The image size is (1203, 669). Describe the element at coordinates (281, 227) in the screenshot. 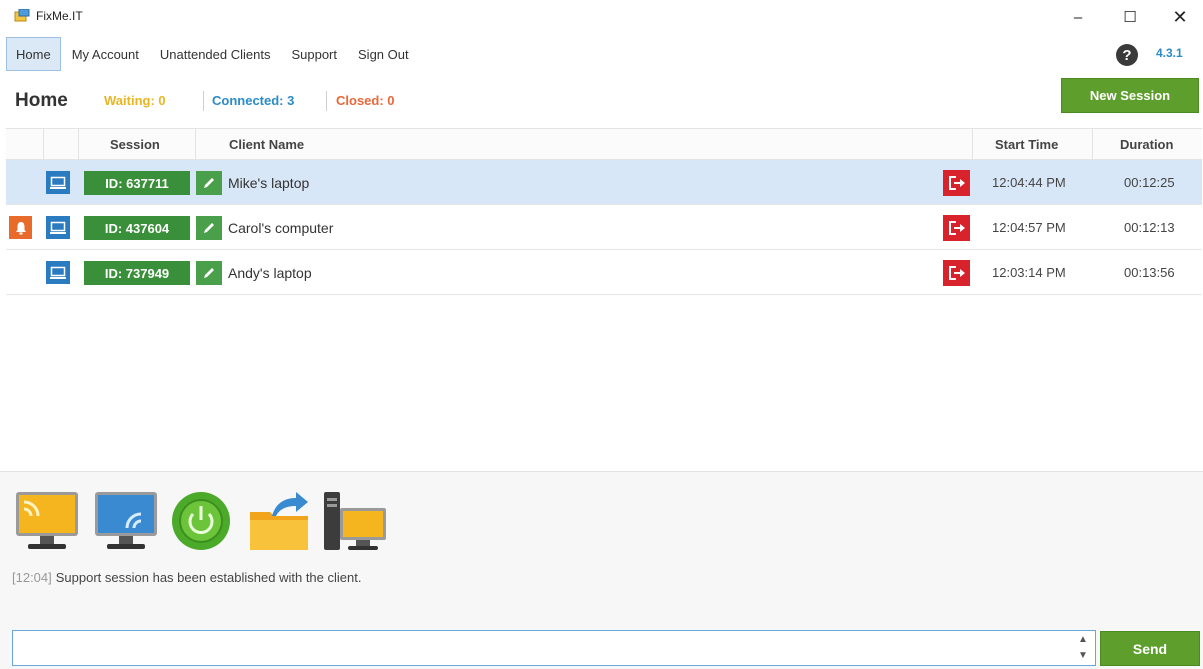

I see `client-name: Carol's computer` at that location.